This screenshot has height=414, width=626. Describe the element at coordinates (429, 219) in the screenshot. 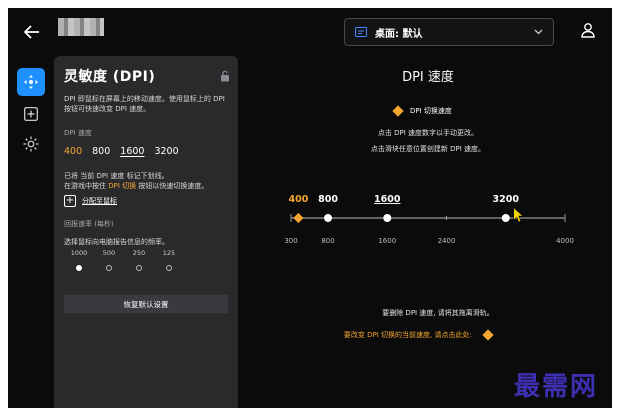

I see `slider-layer: 300 800 1600 2400 4000 400 800 1600 3200` at that location.